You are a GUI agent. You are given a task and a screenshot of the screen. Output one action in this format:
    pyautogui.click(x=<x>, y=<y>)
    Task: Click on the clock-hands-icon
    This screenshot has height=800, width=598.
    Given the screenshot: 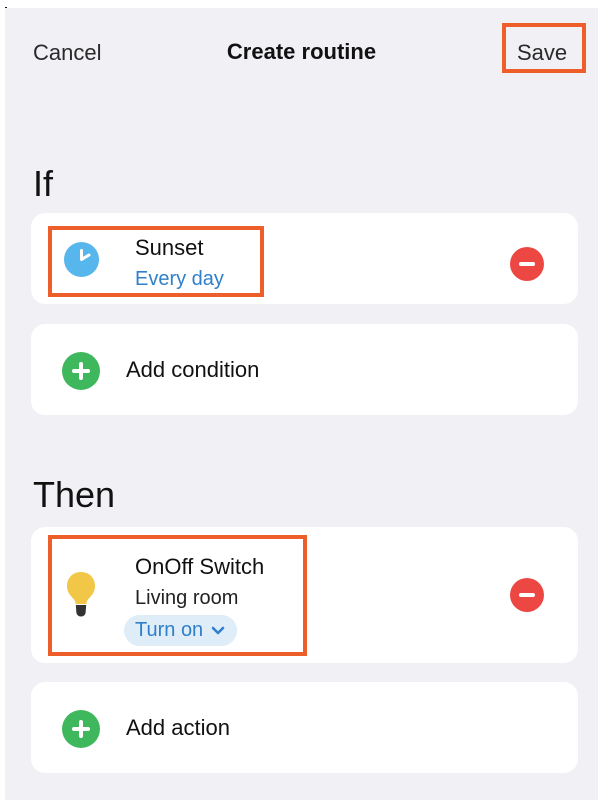 What is the action you would take?
    pyautogui.click(x=85, y=255)
    